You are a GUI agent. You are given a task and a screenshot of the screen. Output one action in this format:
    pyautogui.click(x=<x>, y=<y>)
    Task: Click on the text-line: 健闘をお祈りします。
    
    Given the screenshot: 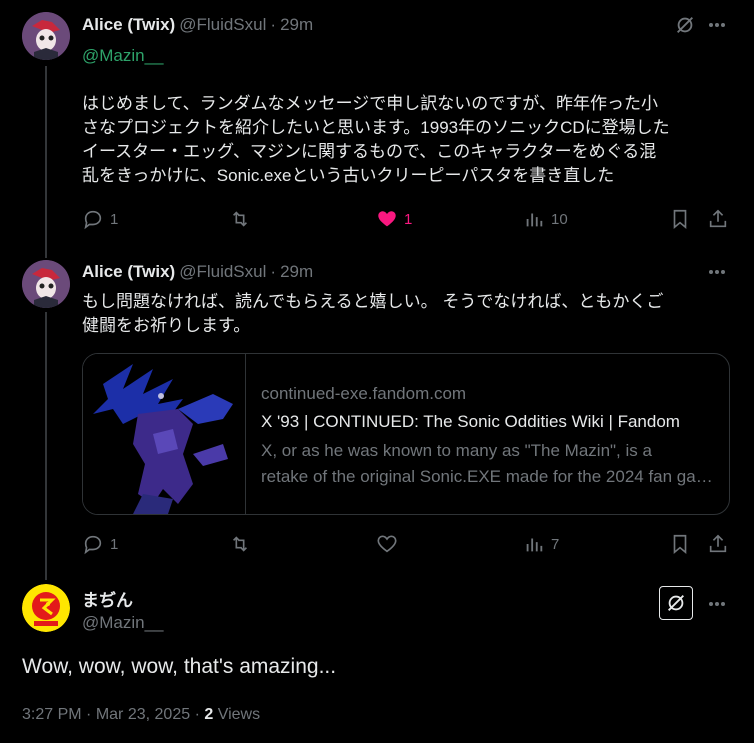 What is the action you would take?
    pyautogui.click(x=166, y=325)
    